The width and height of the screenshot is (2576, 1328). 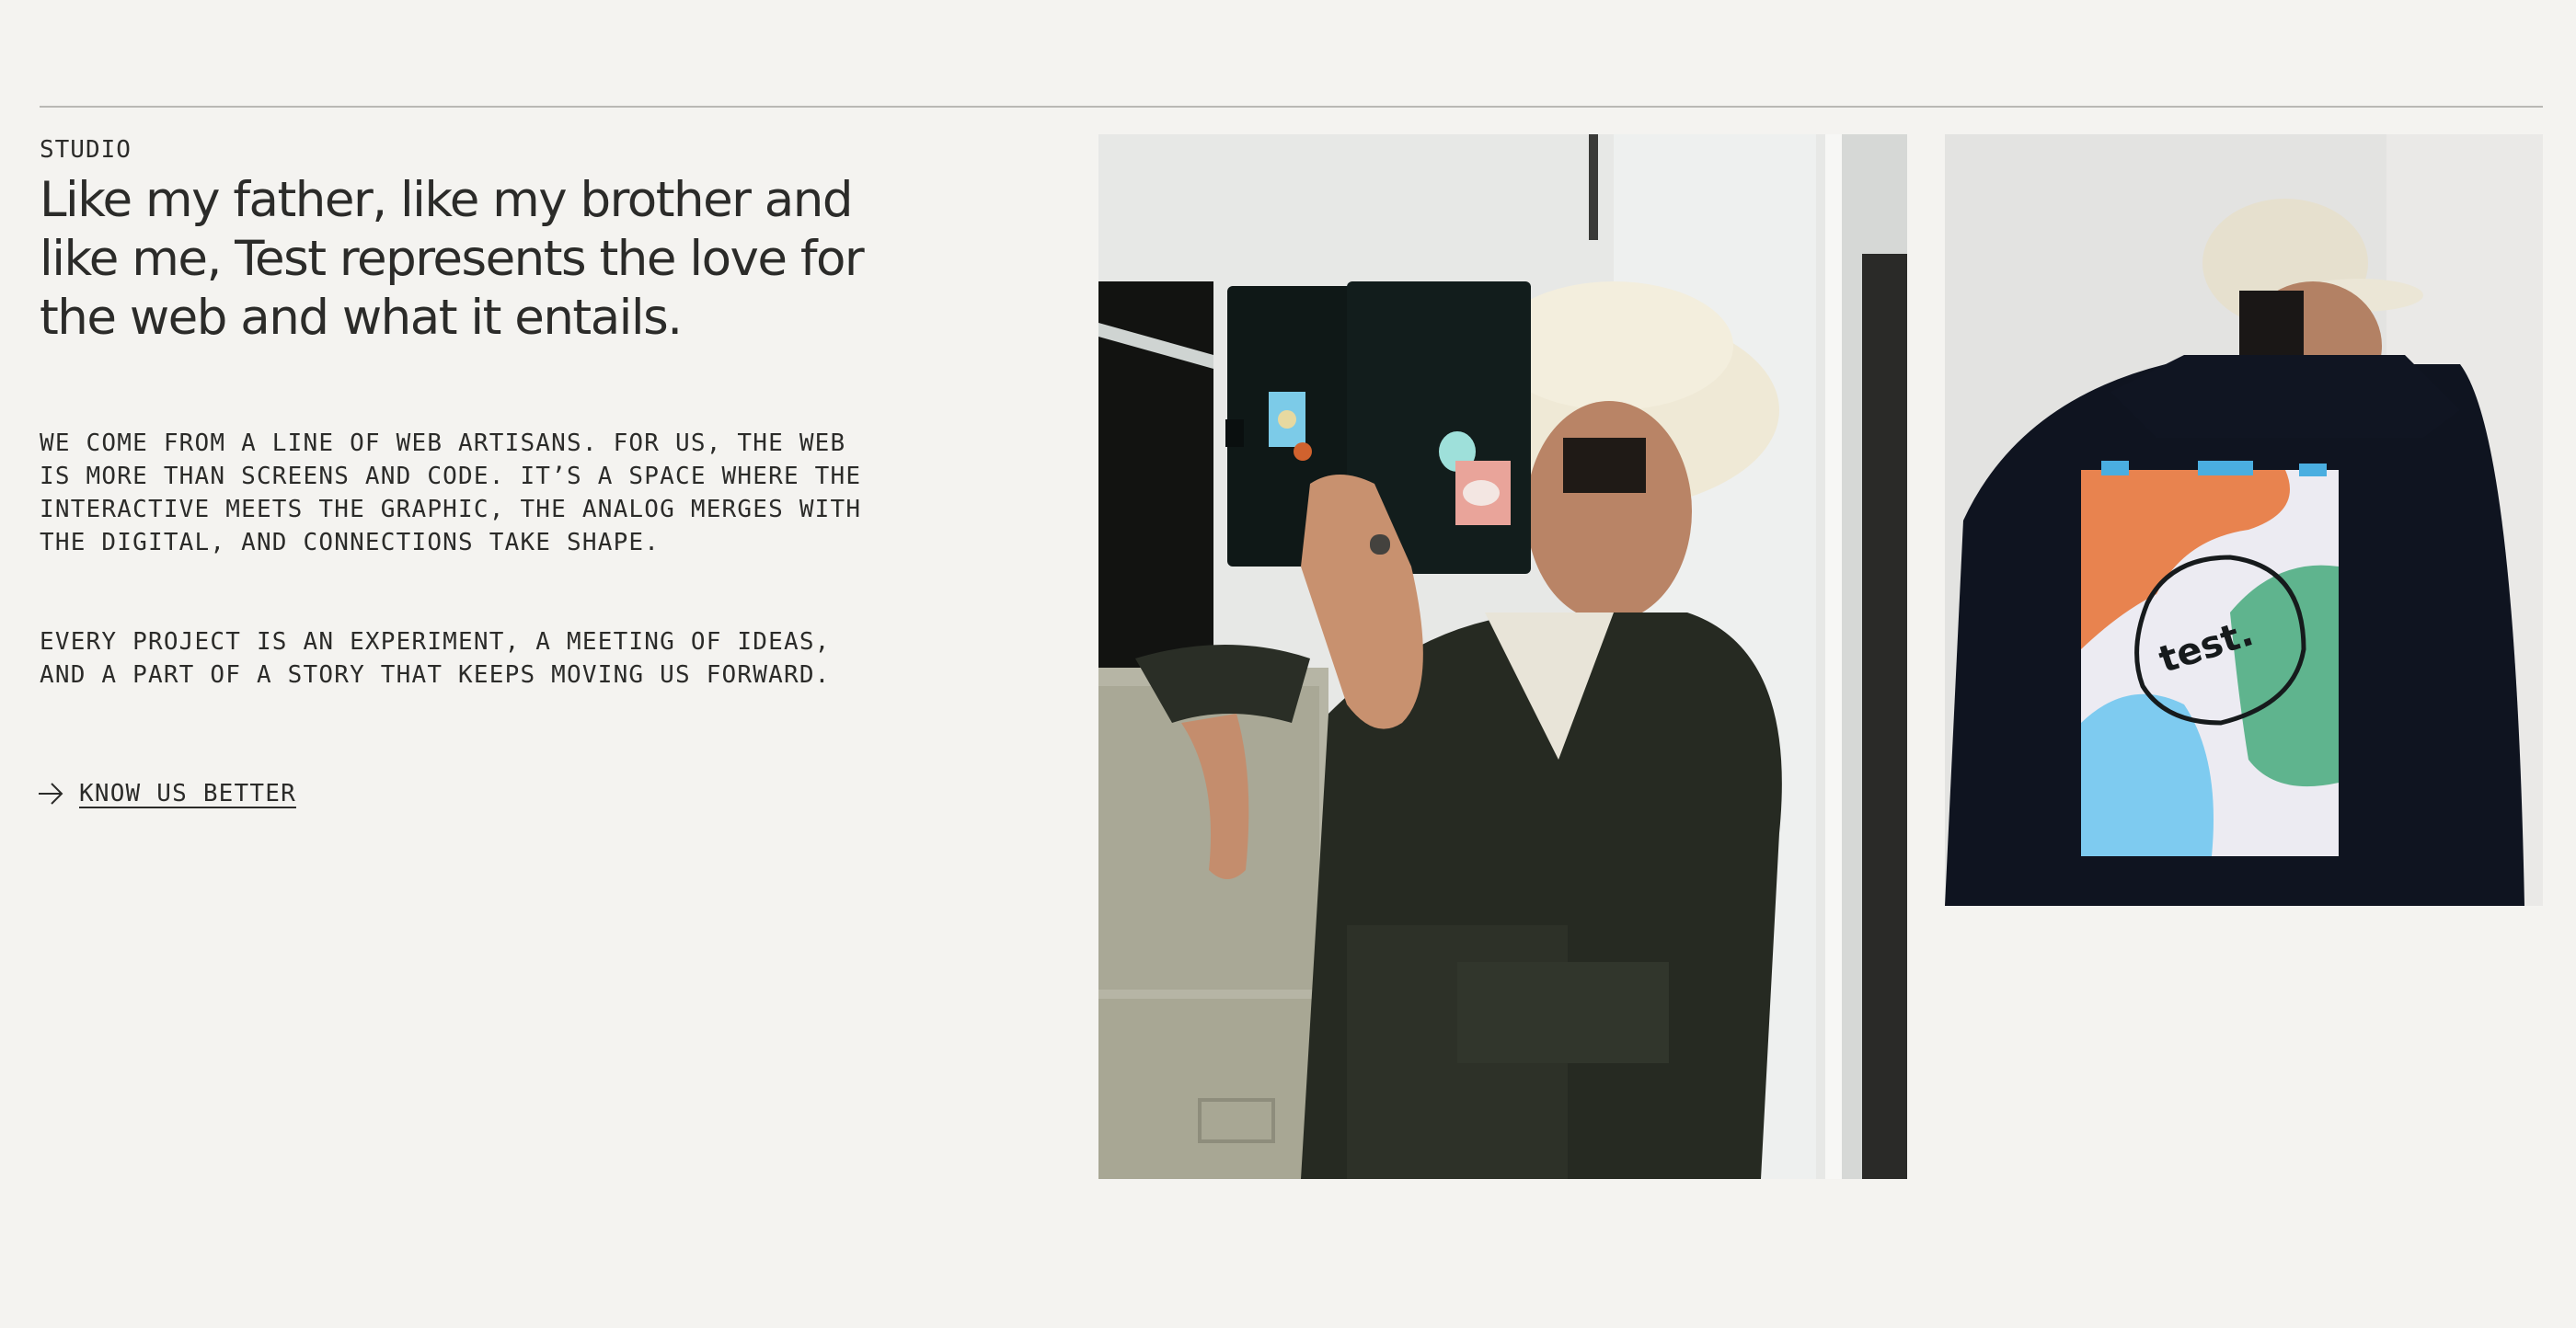 I want to click on photo-man-with-poster: test., so click(x=2244, y=520).